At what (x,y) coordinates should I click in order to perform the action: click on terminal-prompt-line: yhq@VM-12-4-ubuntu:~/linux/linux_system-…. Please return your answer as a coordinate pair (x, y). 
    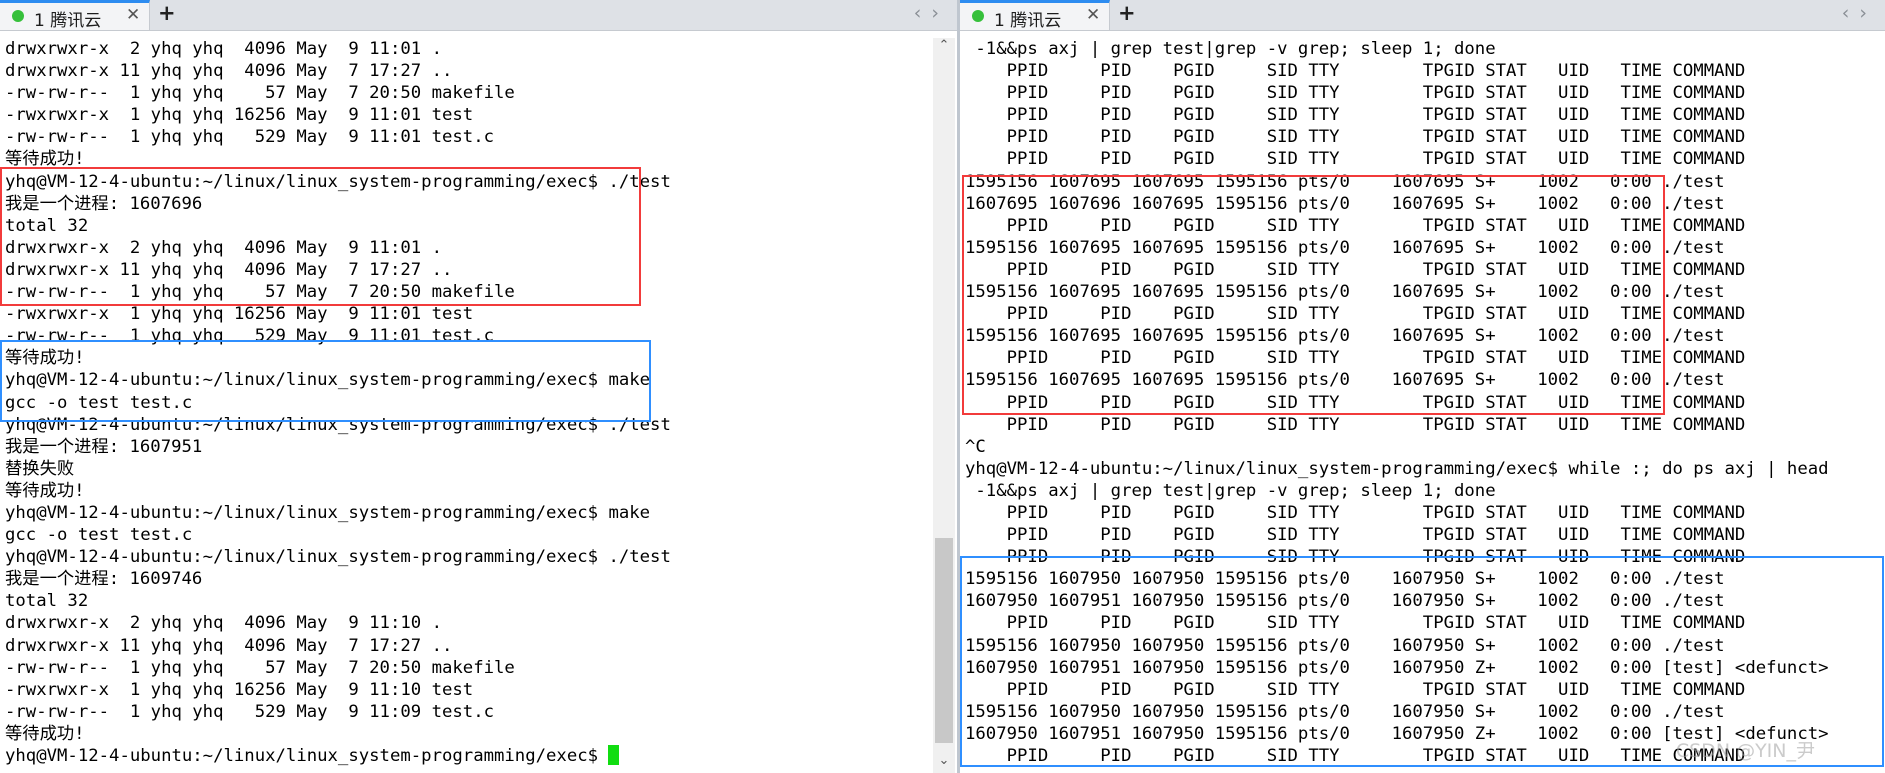
    Looking at the image, I should click on (338, 756).